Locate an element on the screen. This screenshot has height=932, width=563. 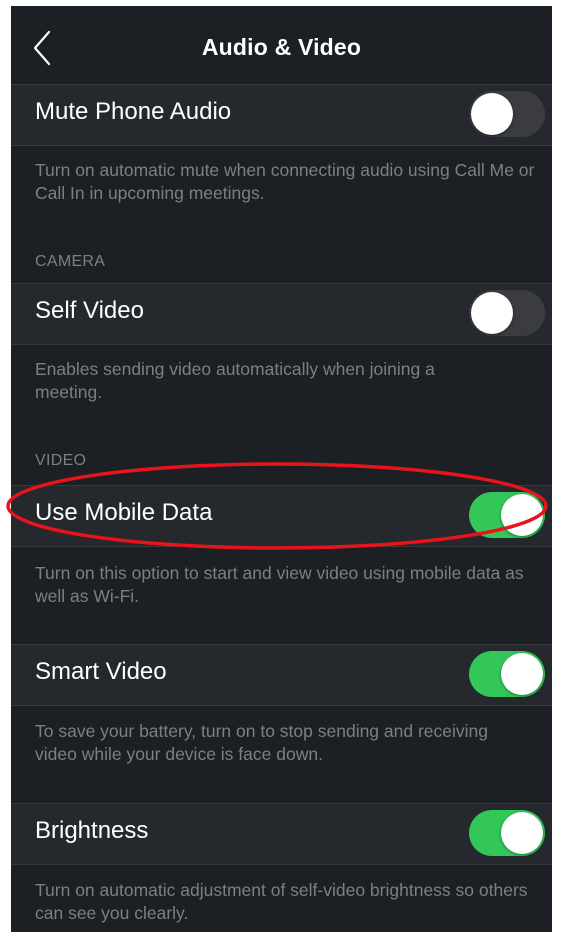
brightness-toggle is located at coordinates (507, 833).